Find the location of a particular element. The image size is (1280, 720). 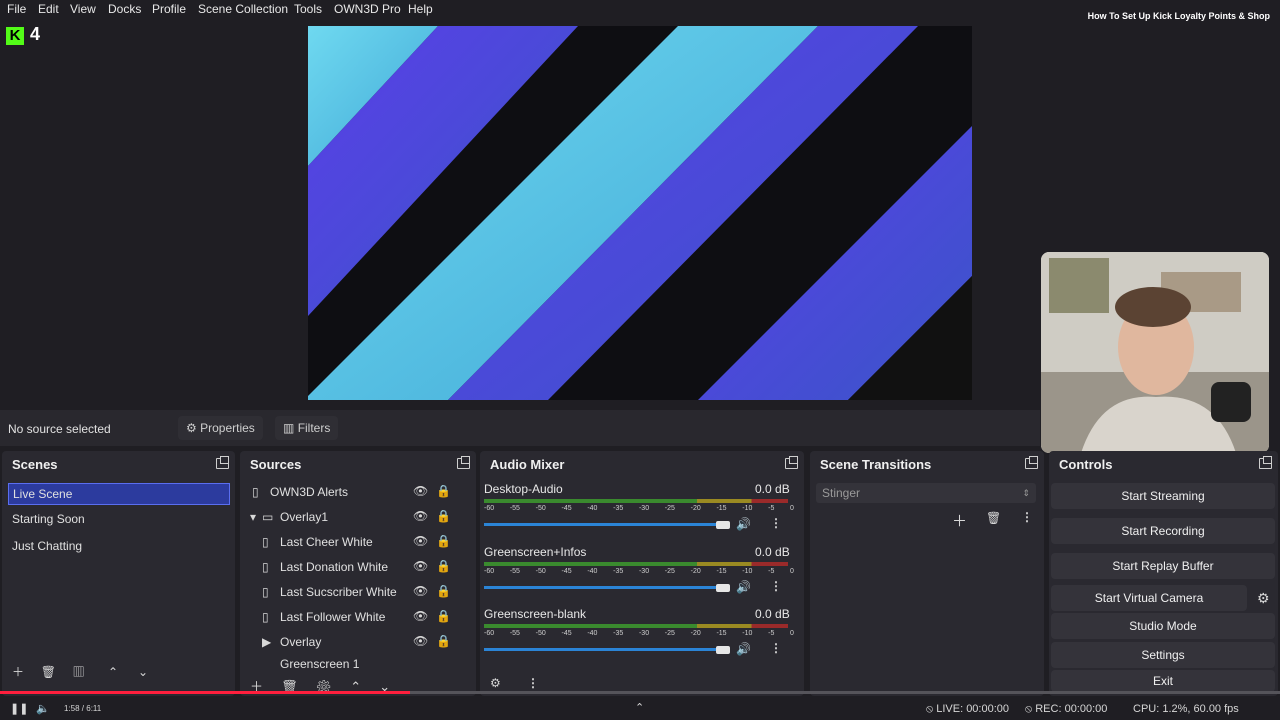

source-row: ▯ Last Donation White 👁 🔒 is located at coordinates (353, 567).